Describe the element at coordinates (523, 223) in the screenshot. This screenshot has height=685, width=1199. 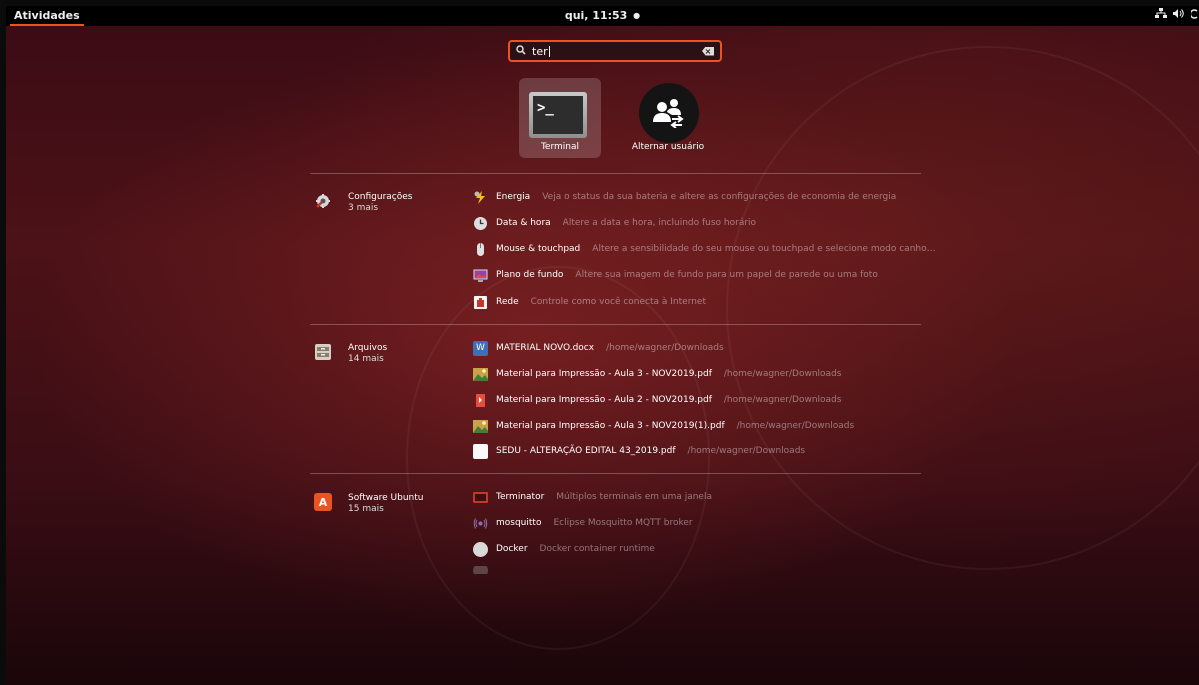
I see `result-title: Data & hora` at that location.